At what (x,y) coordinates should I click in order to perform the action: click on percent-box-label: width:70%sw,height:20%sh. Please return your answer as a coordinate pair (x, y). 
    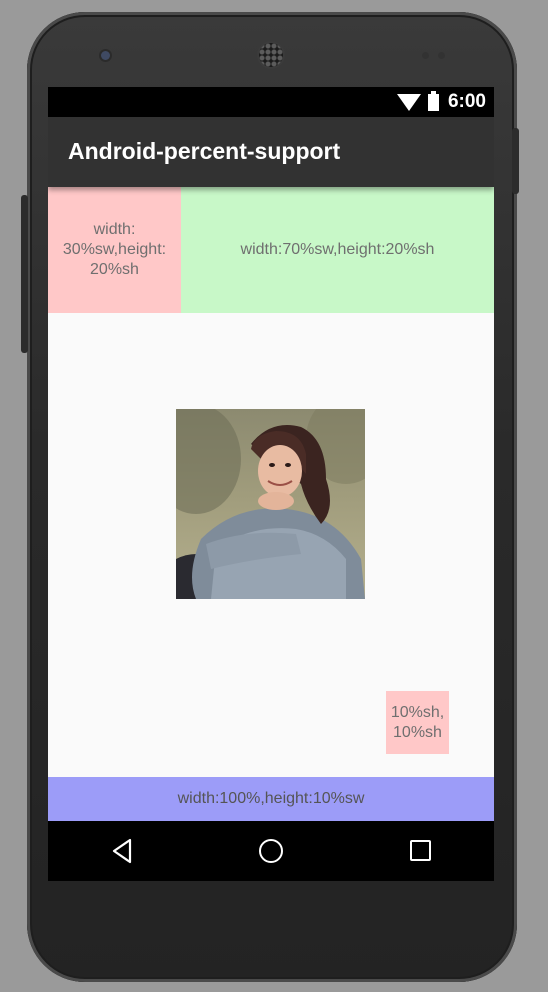
    Looking at the image, I should click on (337, 249).